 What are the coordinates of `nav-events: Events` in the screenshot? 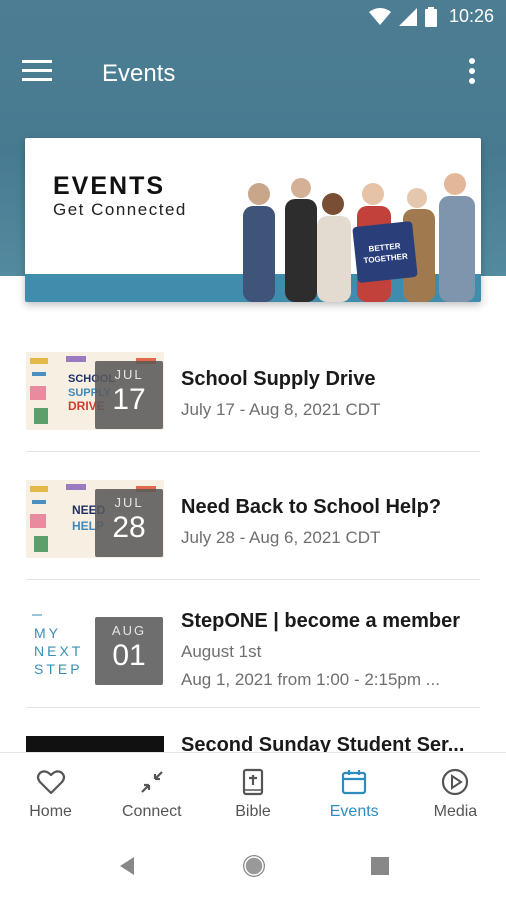 It's located at (354, 792).